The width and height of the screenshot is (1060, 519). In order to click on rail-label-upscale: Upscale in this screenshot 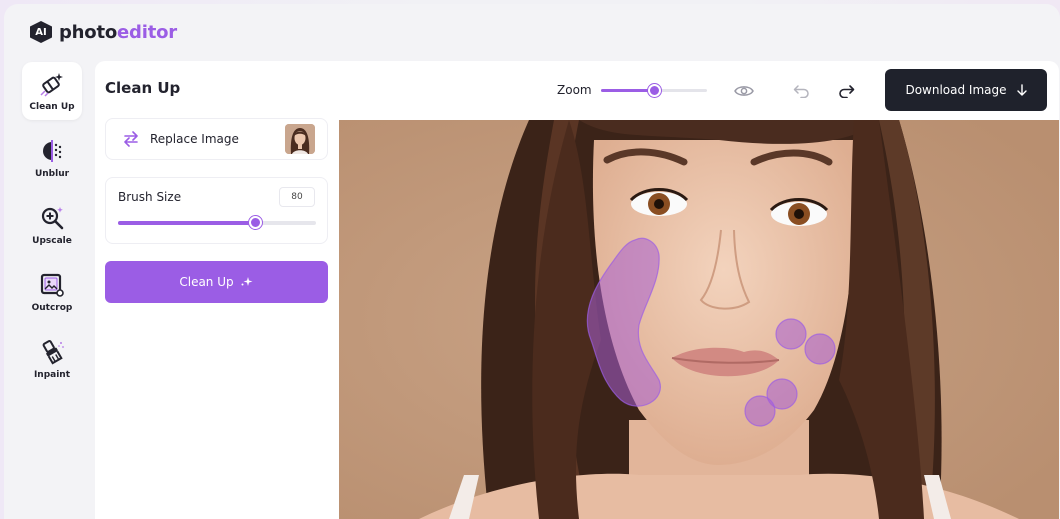, I will do `click(52, 240)`.